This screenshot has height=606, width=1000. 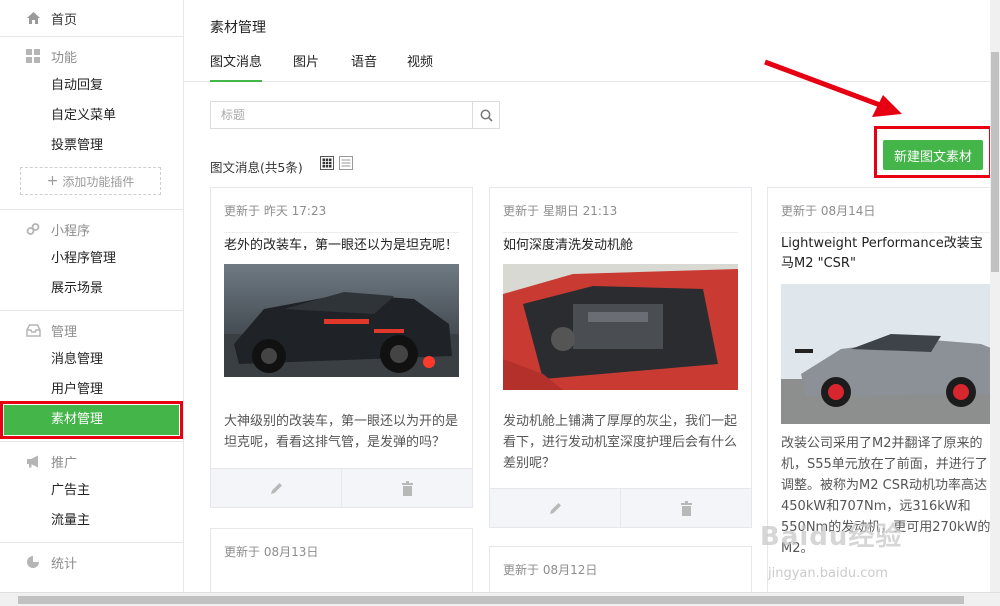 I want to click on sidebar-item-vote: 投票管理, so click(x=91, y=146).